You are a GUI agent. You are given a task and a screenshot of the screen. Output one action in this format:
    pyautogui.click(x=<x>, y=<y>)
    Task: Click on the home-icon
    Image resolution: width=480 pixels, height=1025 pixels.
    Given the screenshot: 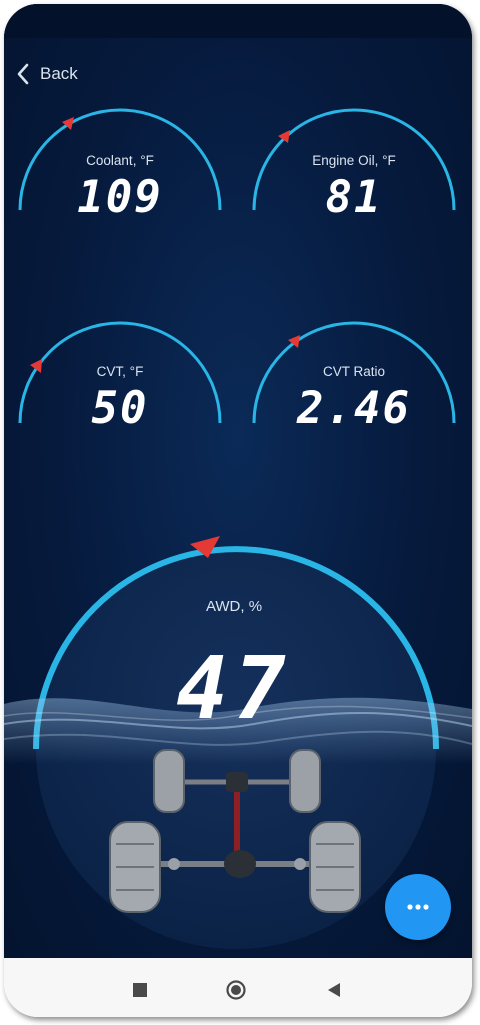 What is the action you would take?
    pyautogui.click(x=236, y=990)
    